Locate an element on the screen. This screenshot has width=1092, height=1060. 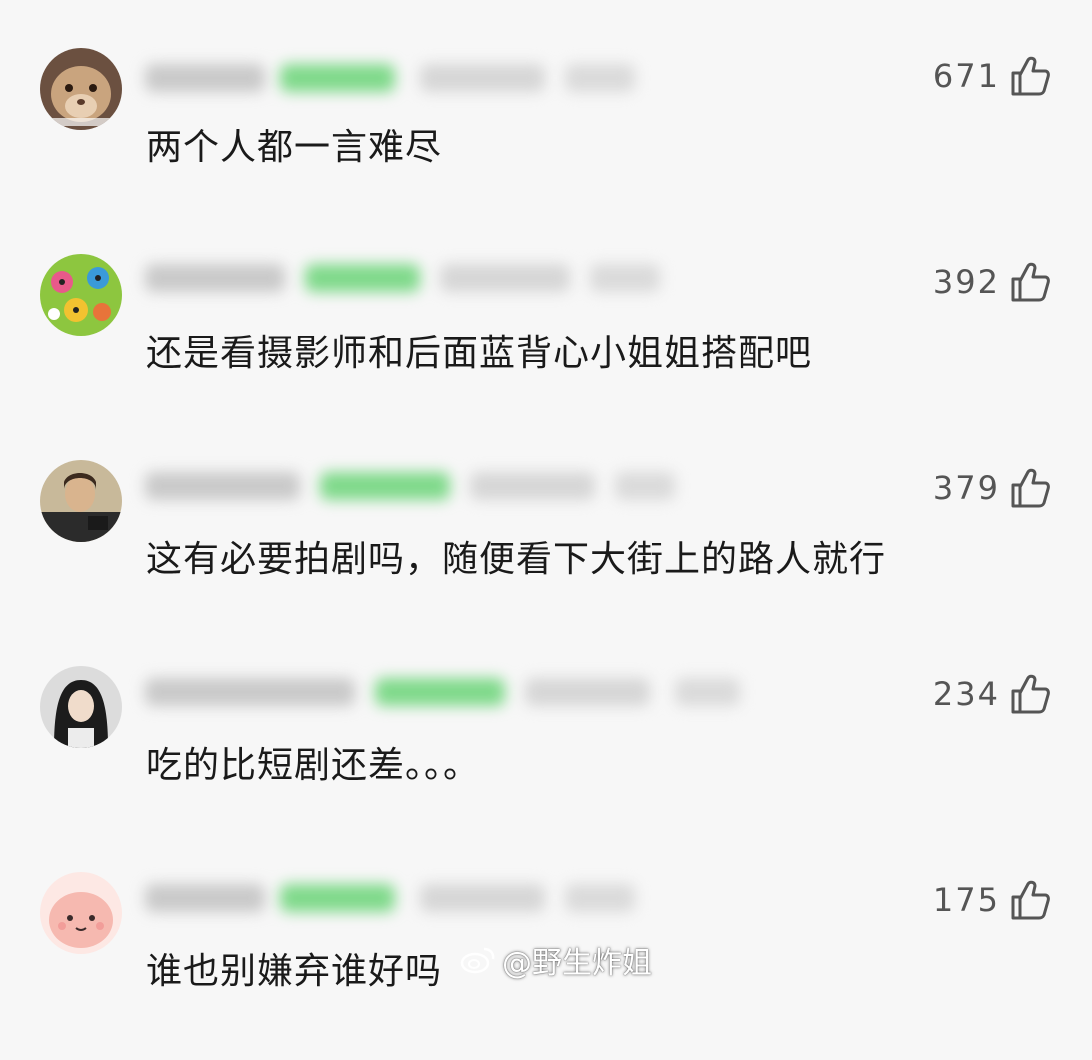
like-button: 234 is located at coordinates (992, 694).